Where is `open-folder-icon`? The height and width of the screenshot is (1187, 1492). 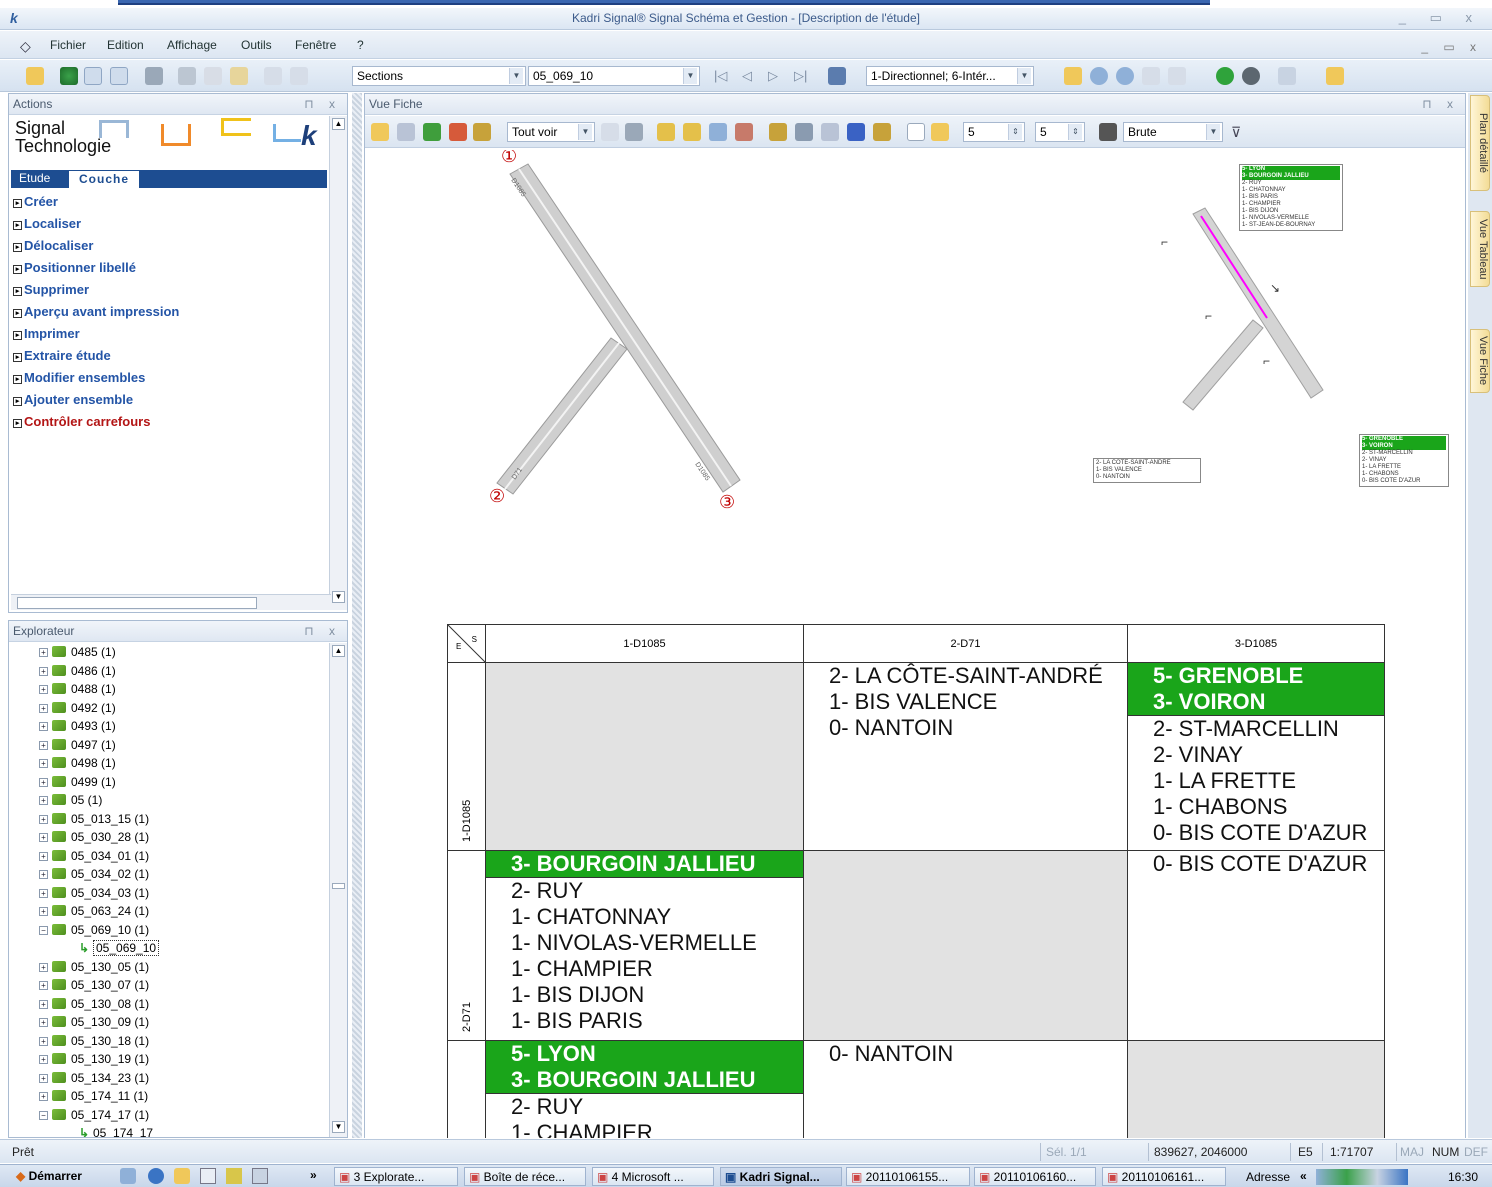
open-folder-icon is located at coordinates (35, 76).